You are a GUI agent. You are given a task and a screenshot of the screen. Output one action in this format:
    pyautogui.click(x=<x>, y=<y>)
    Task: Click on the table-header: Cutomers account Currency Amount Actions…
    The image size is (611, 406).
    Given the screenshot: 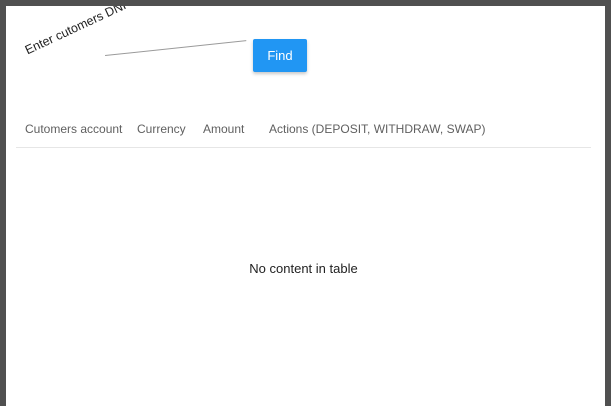 What is the action you would take?
    pyautogui.click(x=303, y=129)
    